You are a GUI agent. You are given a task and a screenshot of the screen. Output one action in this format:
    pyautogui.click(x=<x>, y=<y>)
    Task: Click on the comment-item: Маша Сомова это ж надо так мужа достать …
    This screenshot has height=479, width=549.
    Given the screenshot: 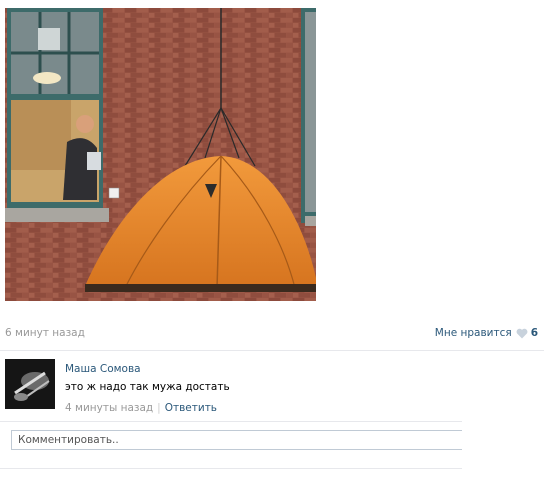 What is the action you would take?
    pyautogui.click(x=271, y=389)
    